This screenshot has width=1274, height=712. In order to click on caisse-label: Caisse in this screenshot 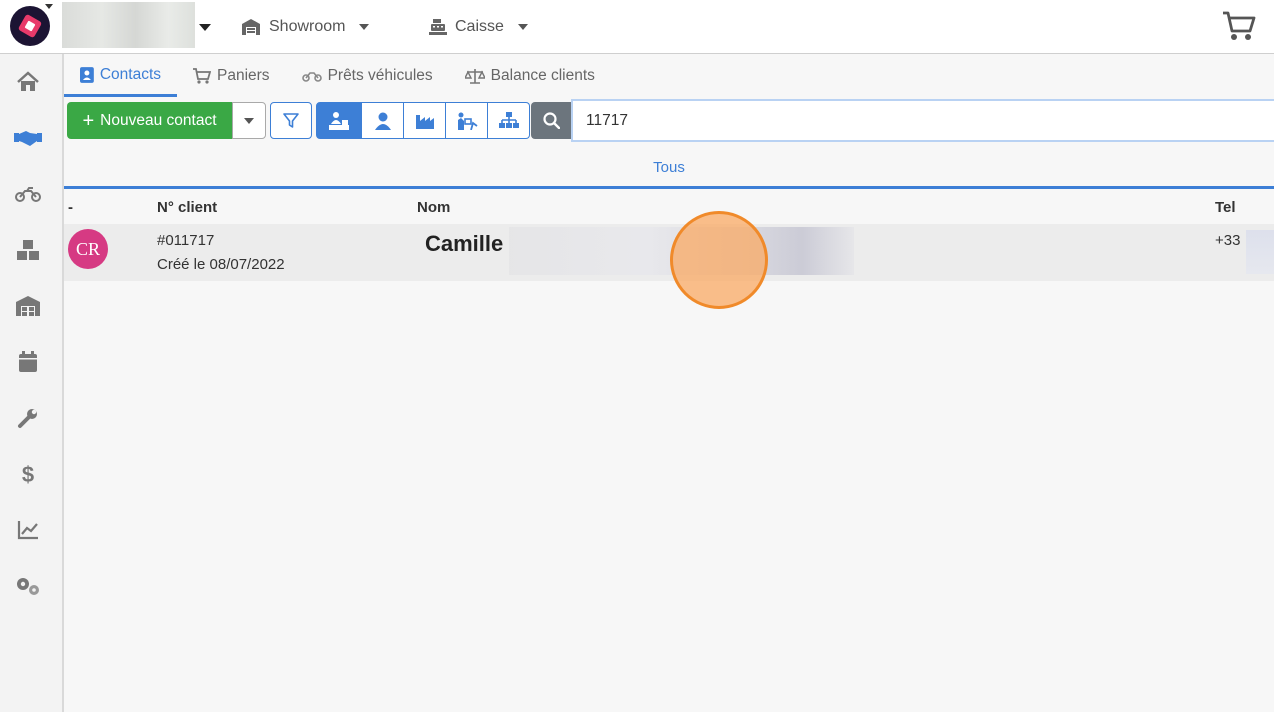, I will do `click(479, 26)`.